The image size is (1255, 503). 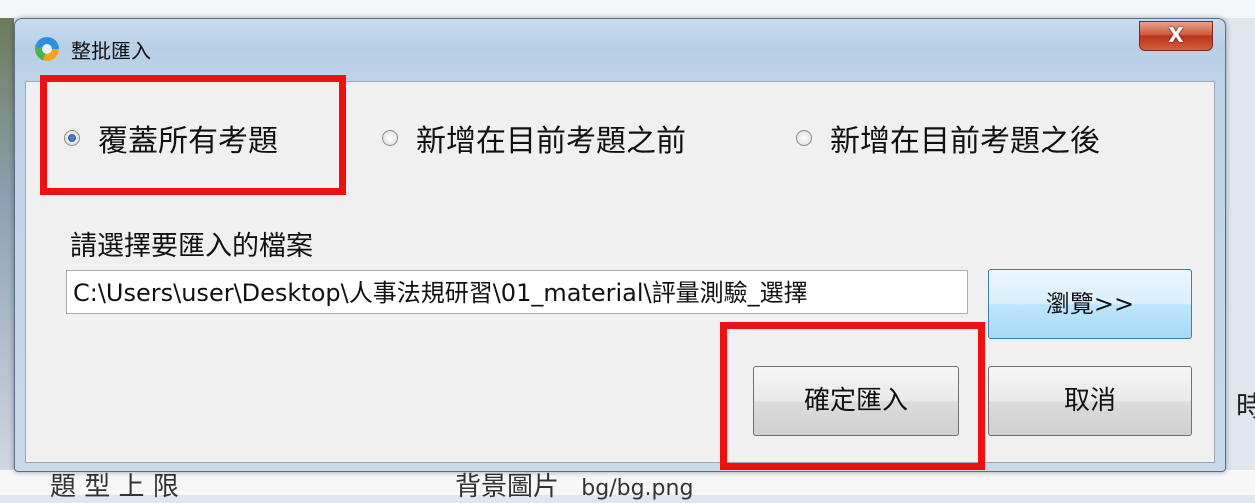 I want to click on close-button: X, so click(x=1176, y=36).